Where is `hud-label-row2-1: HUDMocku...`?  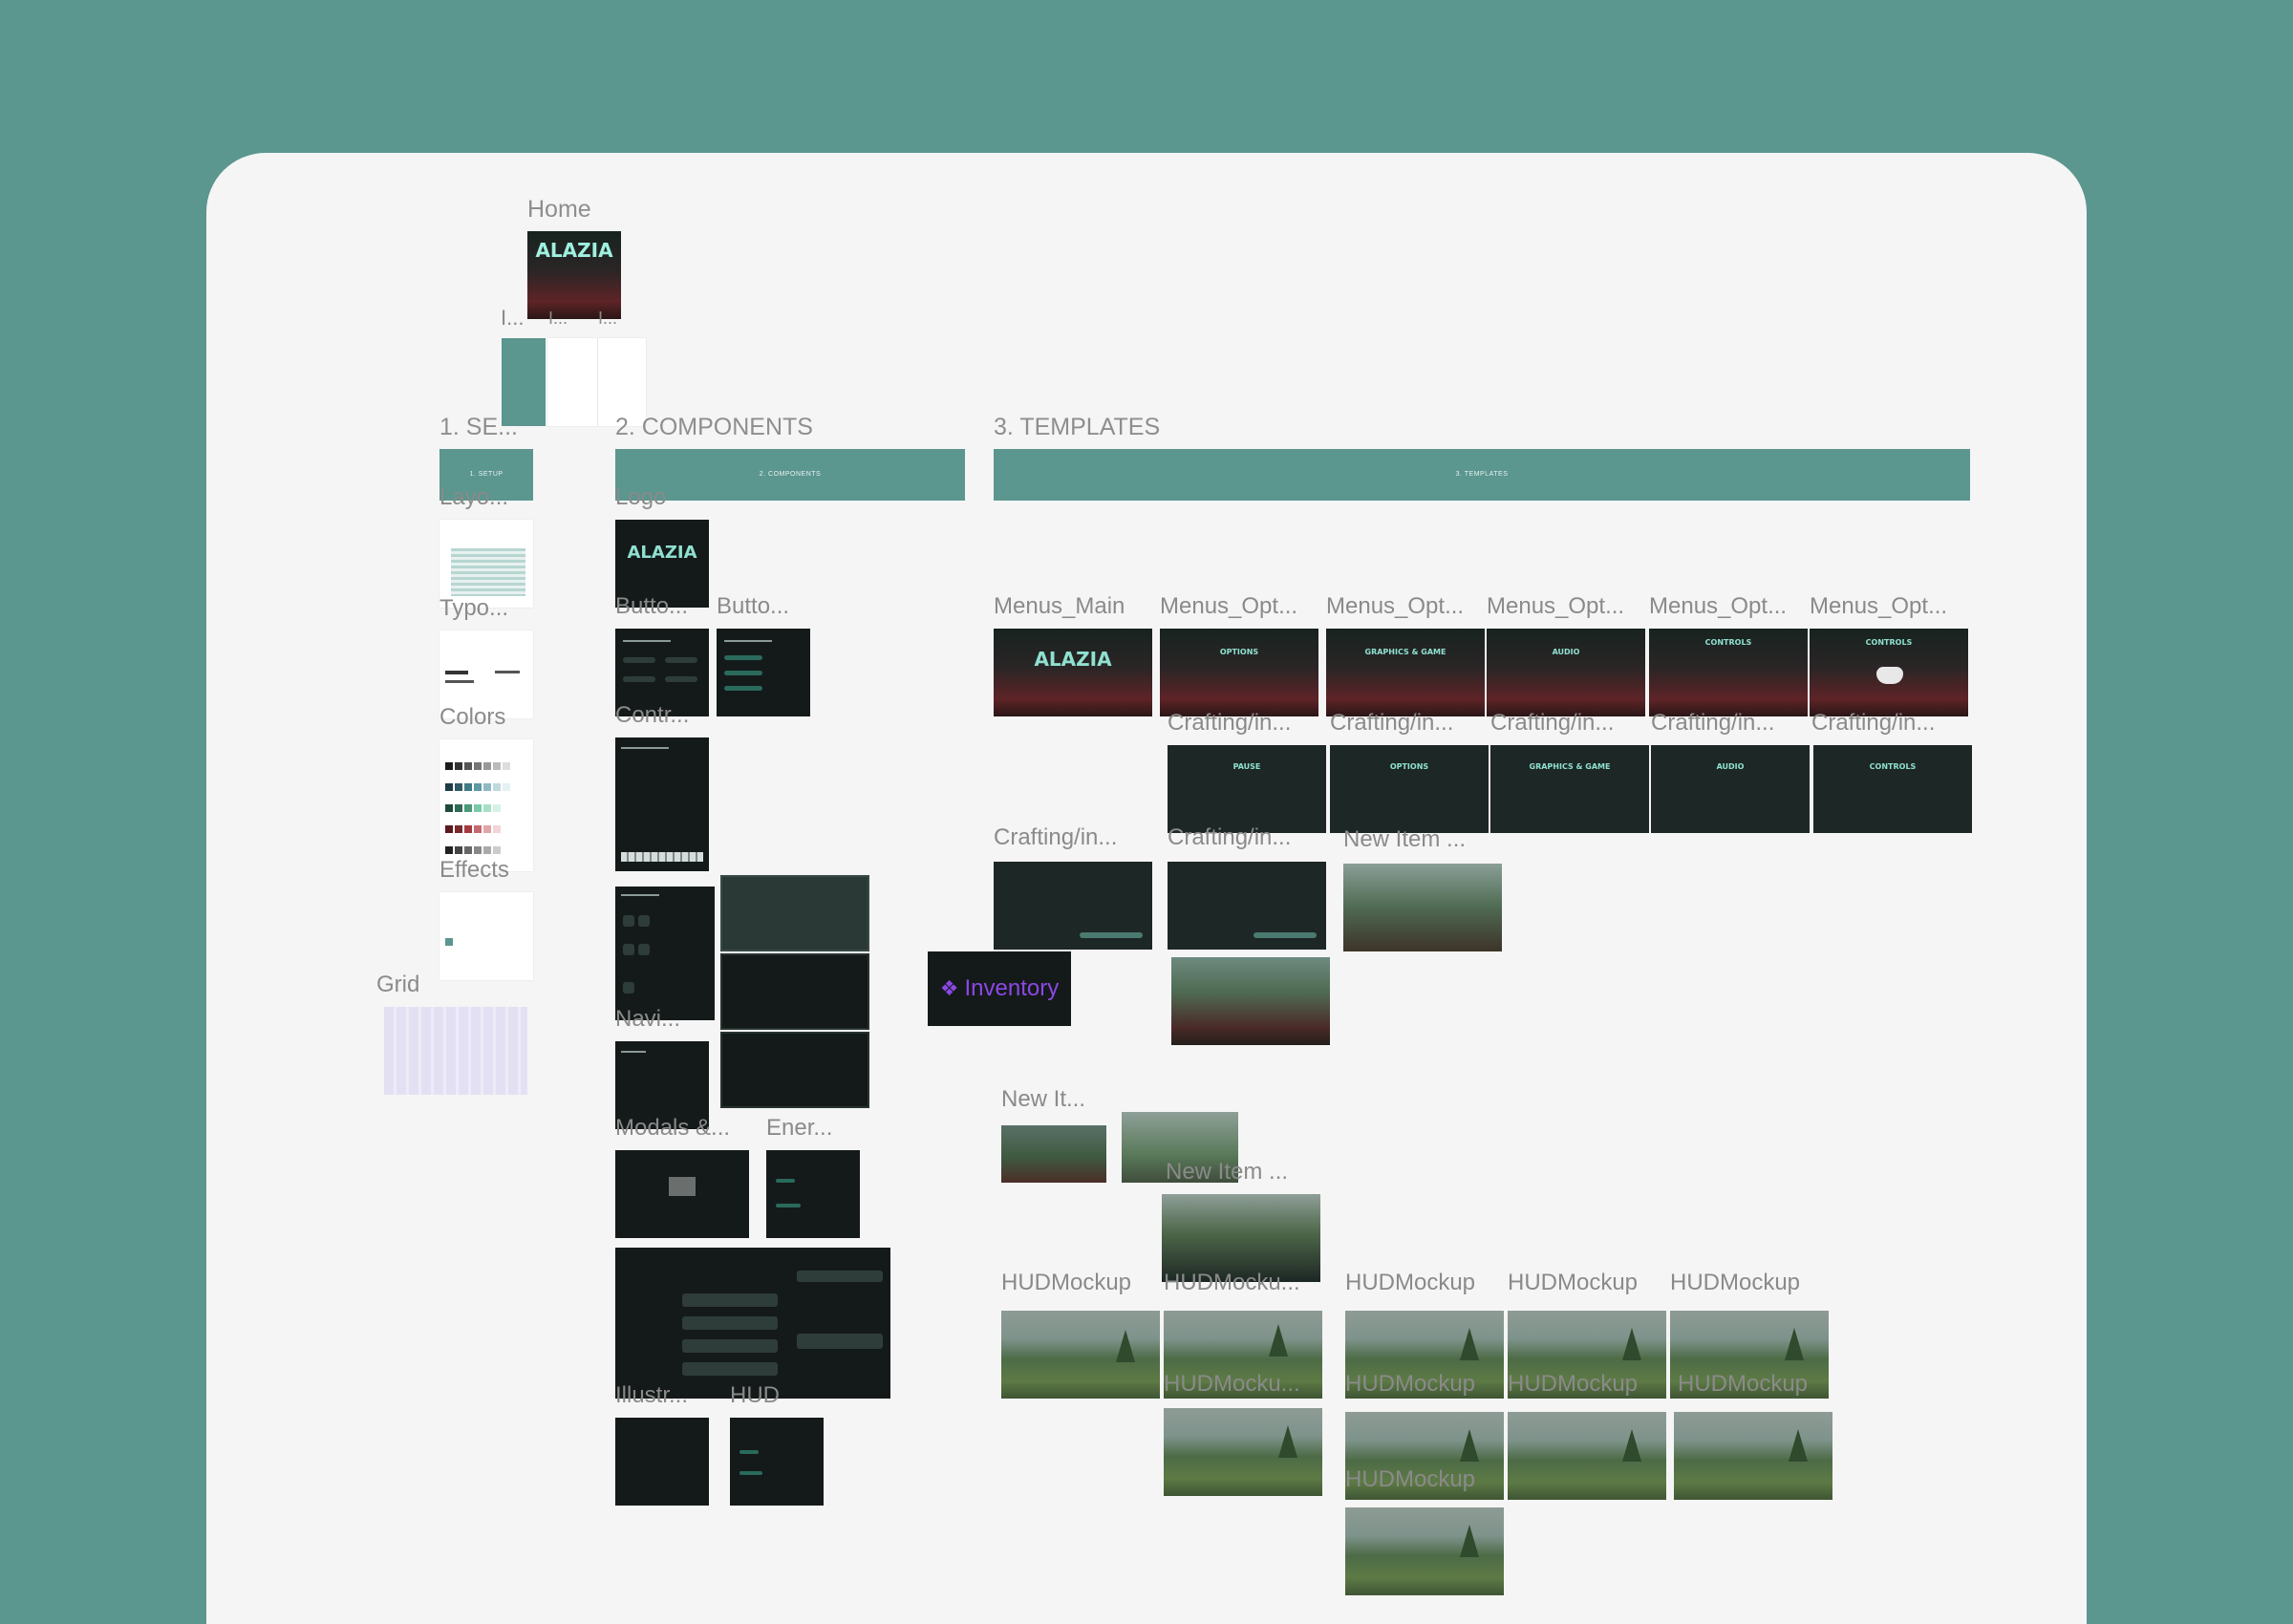 hud-label-row2-1: HUDMocku... is located at coordinates (1240, 1385).